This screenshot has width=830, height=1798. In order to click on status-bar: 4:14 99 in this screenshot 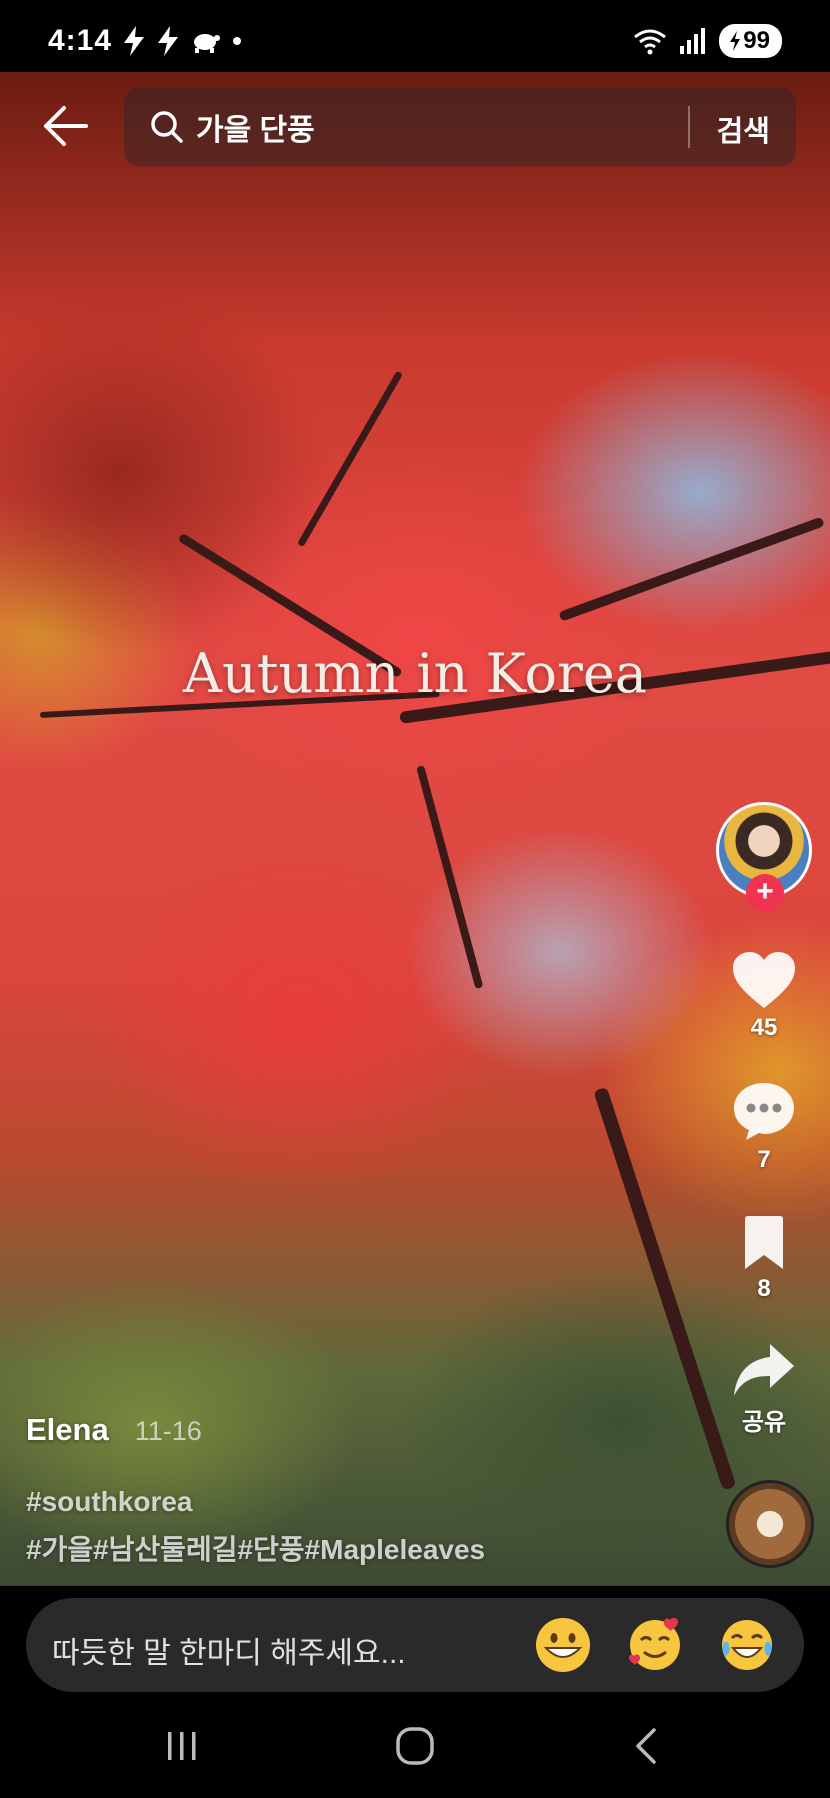, I will do `click(415, 36)`.